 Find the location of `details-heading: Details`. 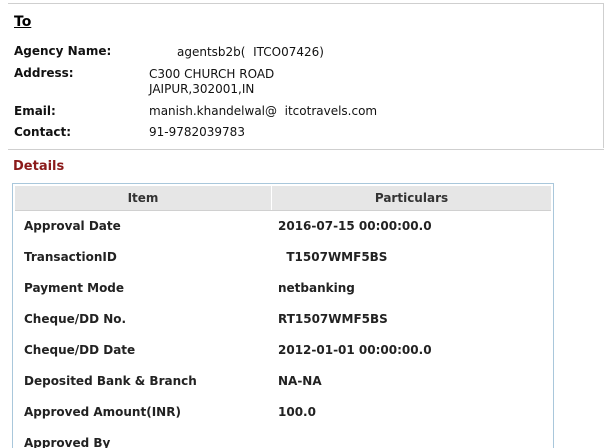

details-heading: Details is located at coordinates (39, 166).